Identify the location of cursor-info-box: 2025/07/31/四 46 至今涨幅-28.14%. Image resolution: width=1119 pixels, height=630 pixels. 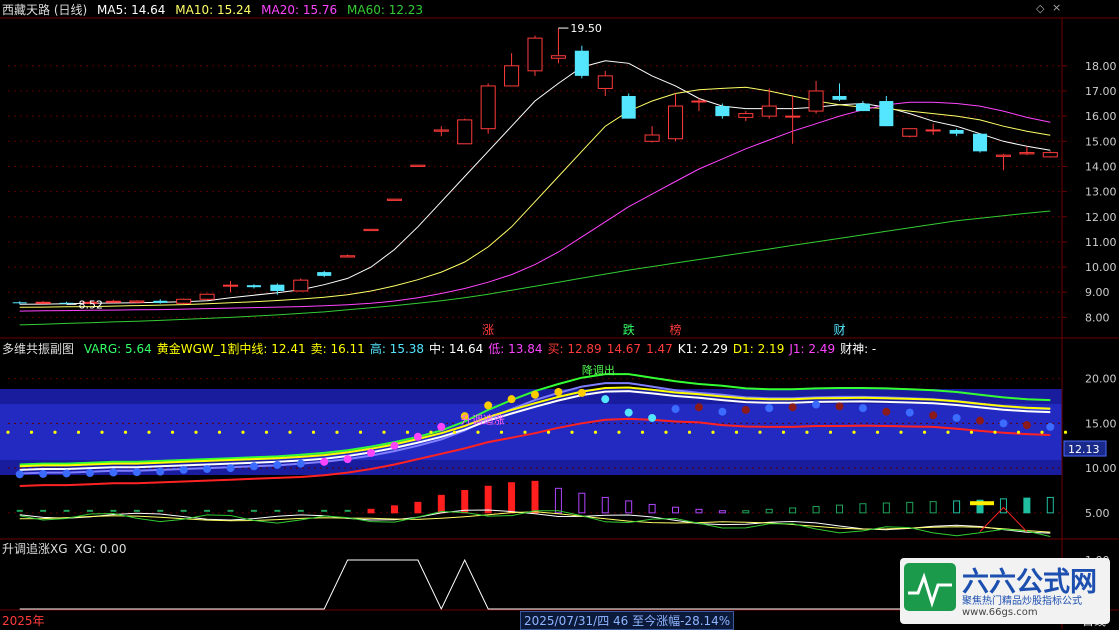
(627, 620).